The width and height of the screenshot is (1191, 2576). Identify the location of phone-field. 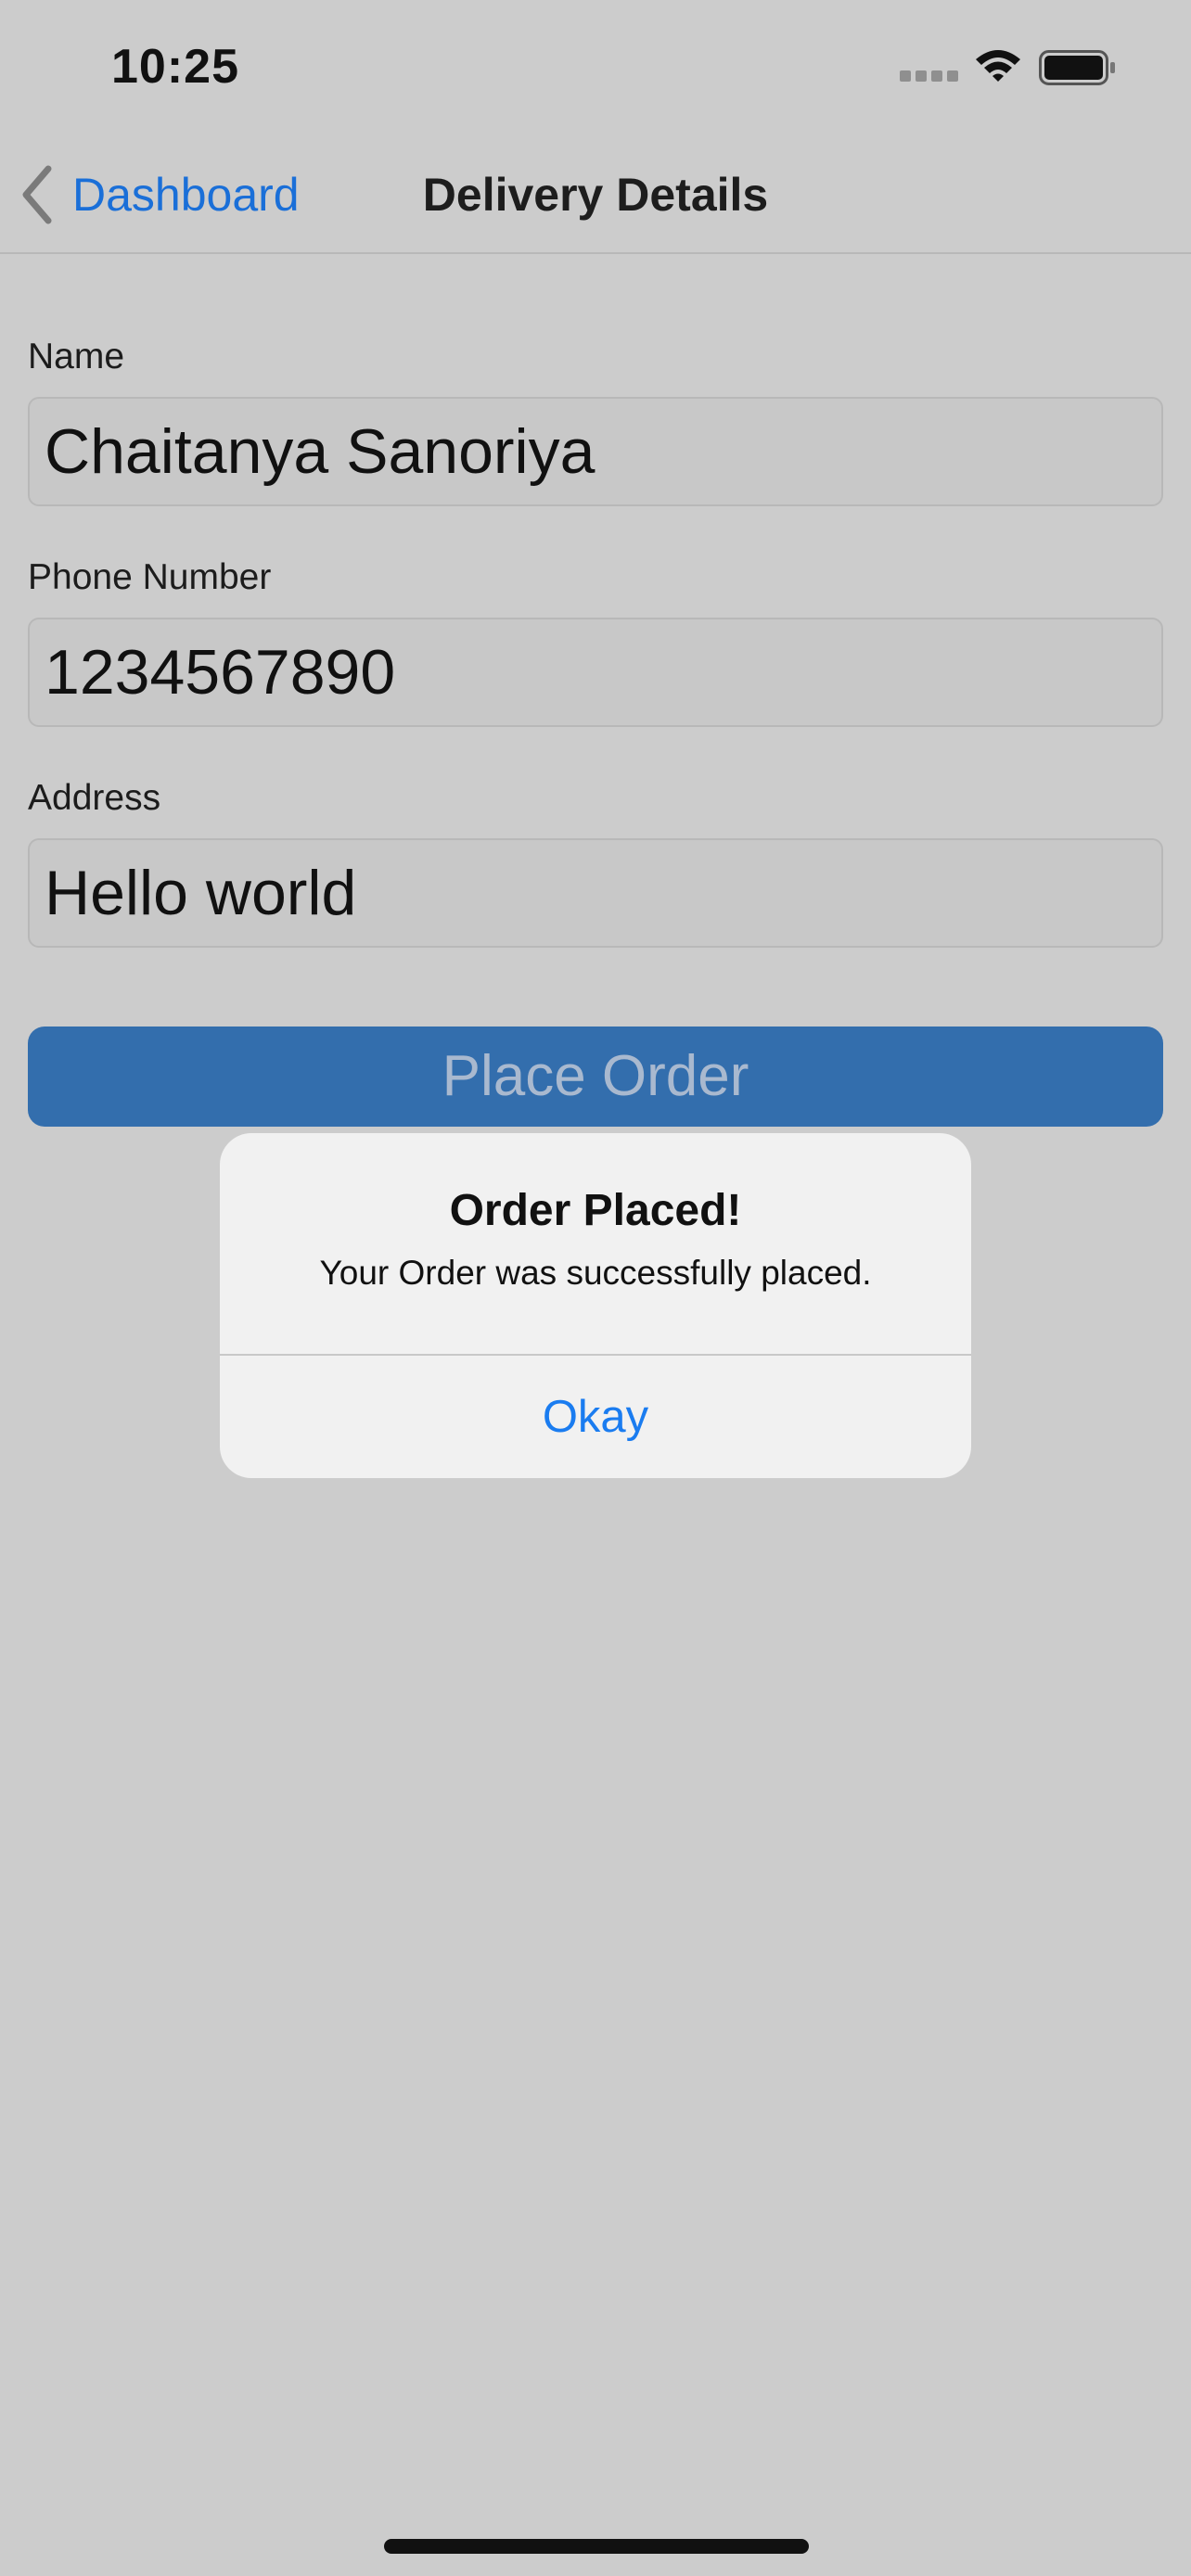
(595, 672).